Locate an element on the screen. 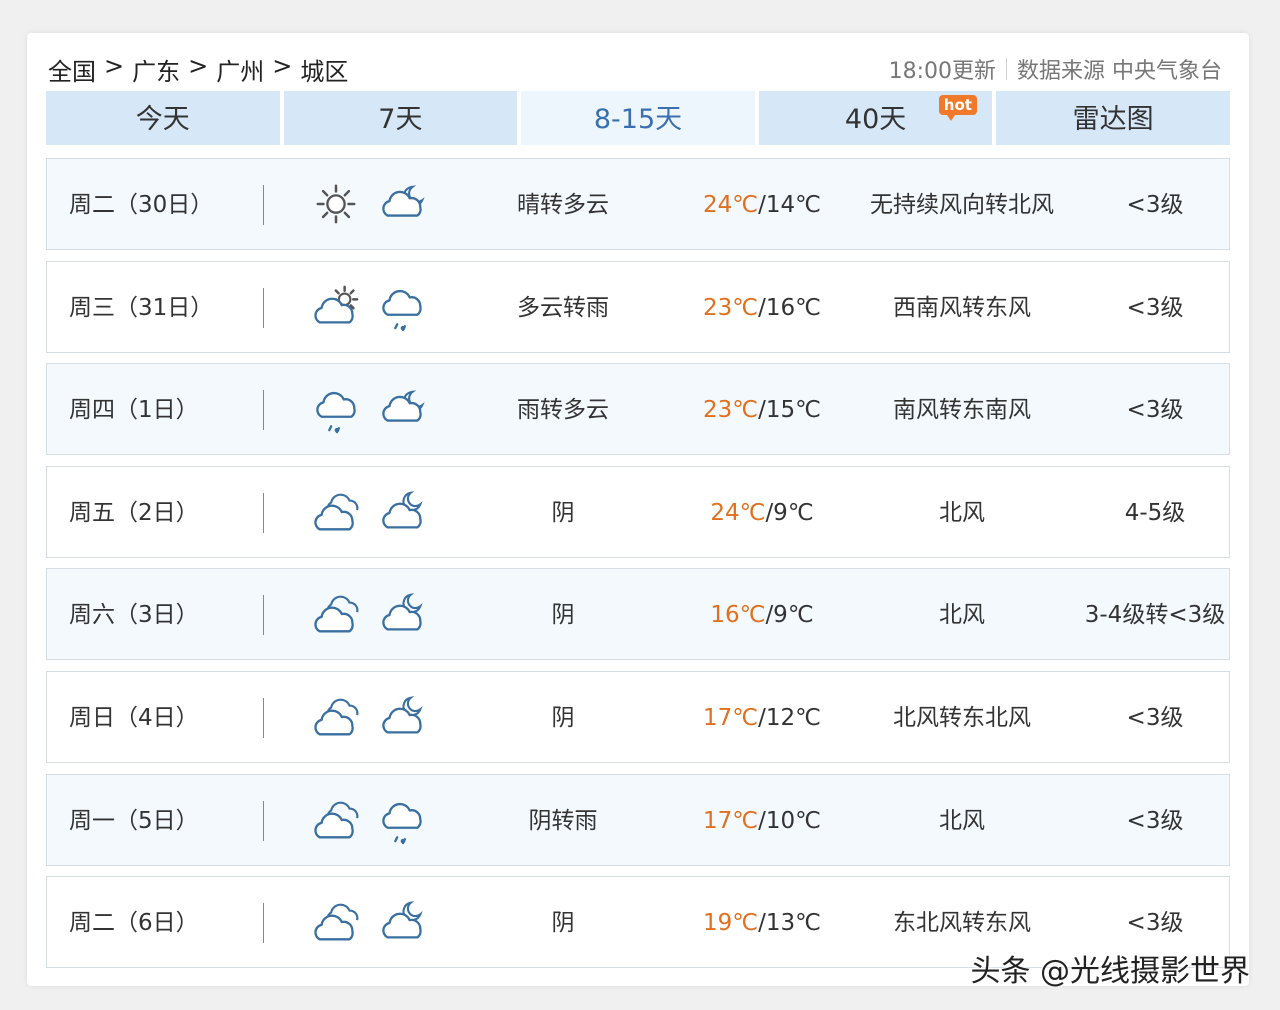 The height and width of the screenshot is (1010, 1280). forecast-day: 周二（30日） is located at coordinates (141, 205).